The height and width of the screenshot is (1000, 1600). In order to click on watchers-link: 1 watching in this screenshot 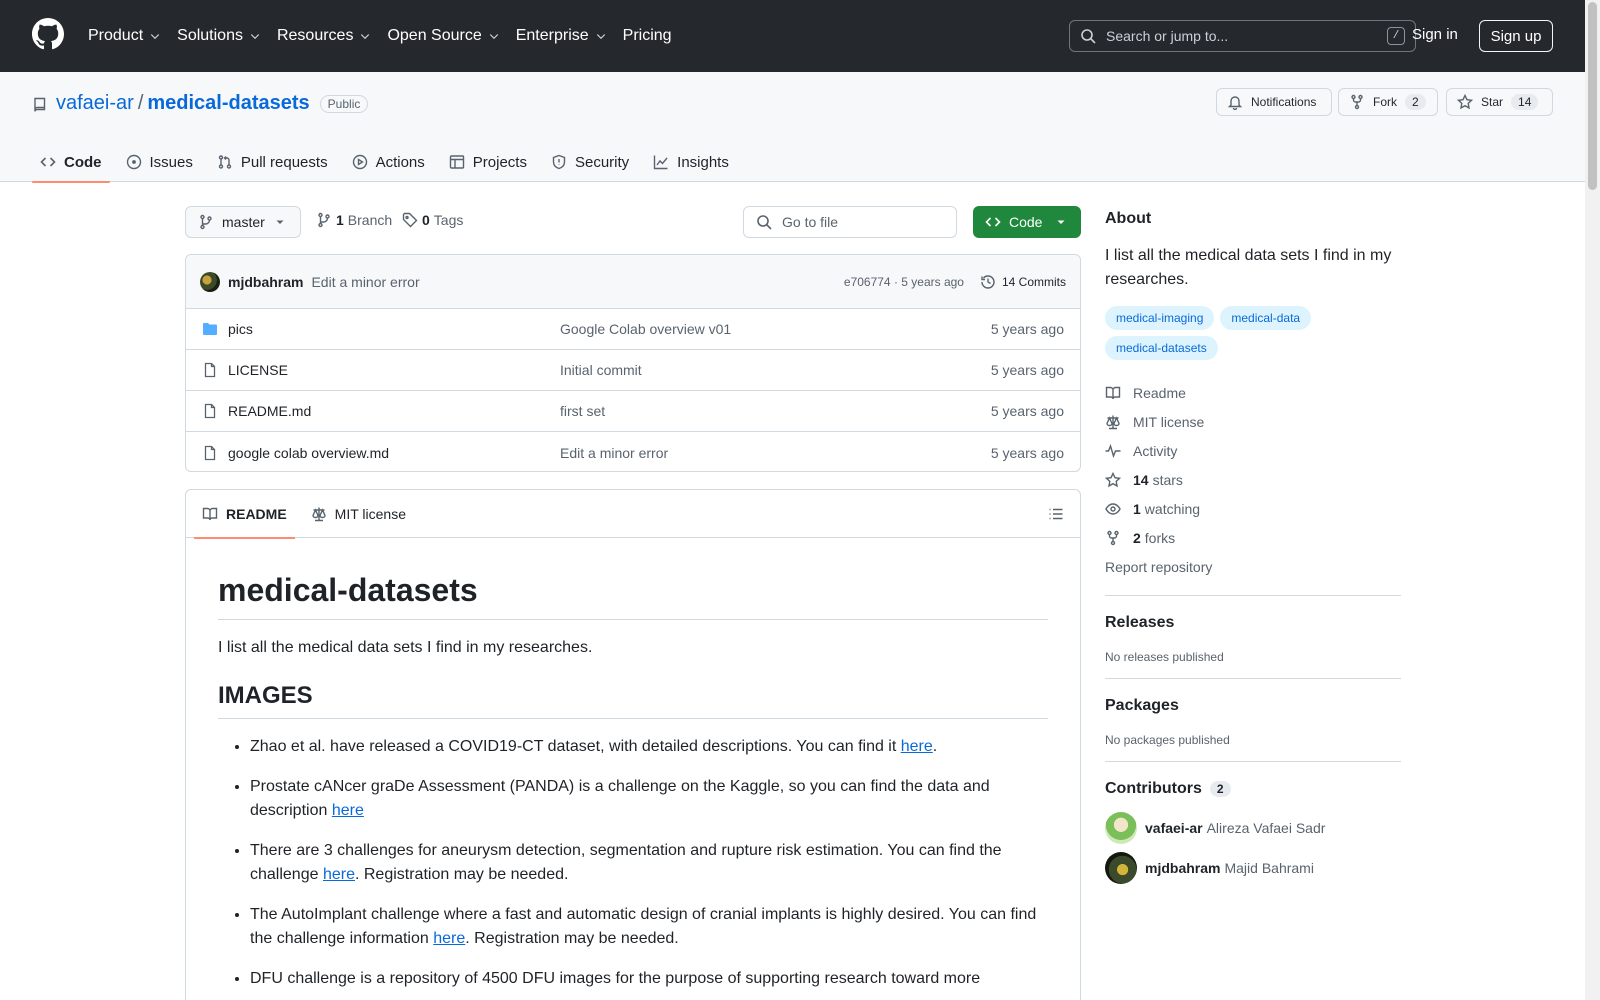, I will do `click(1253, 508)`.